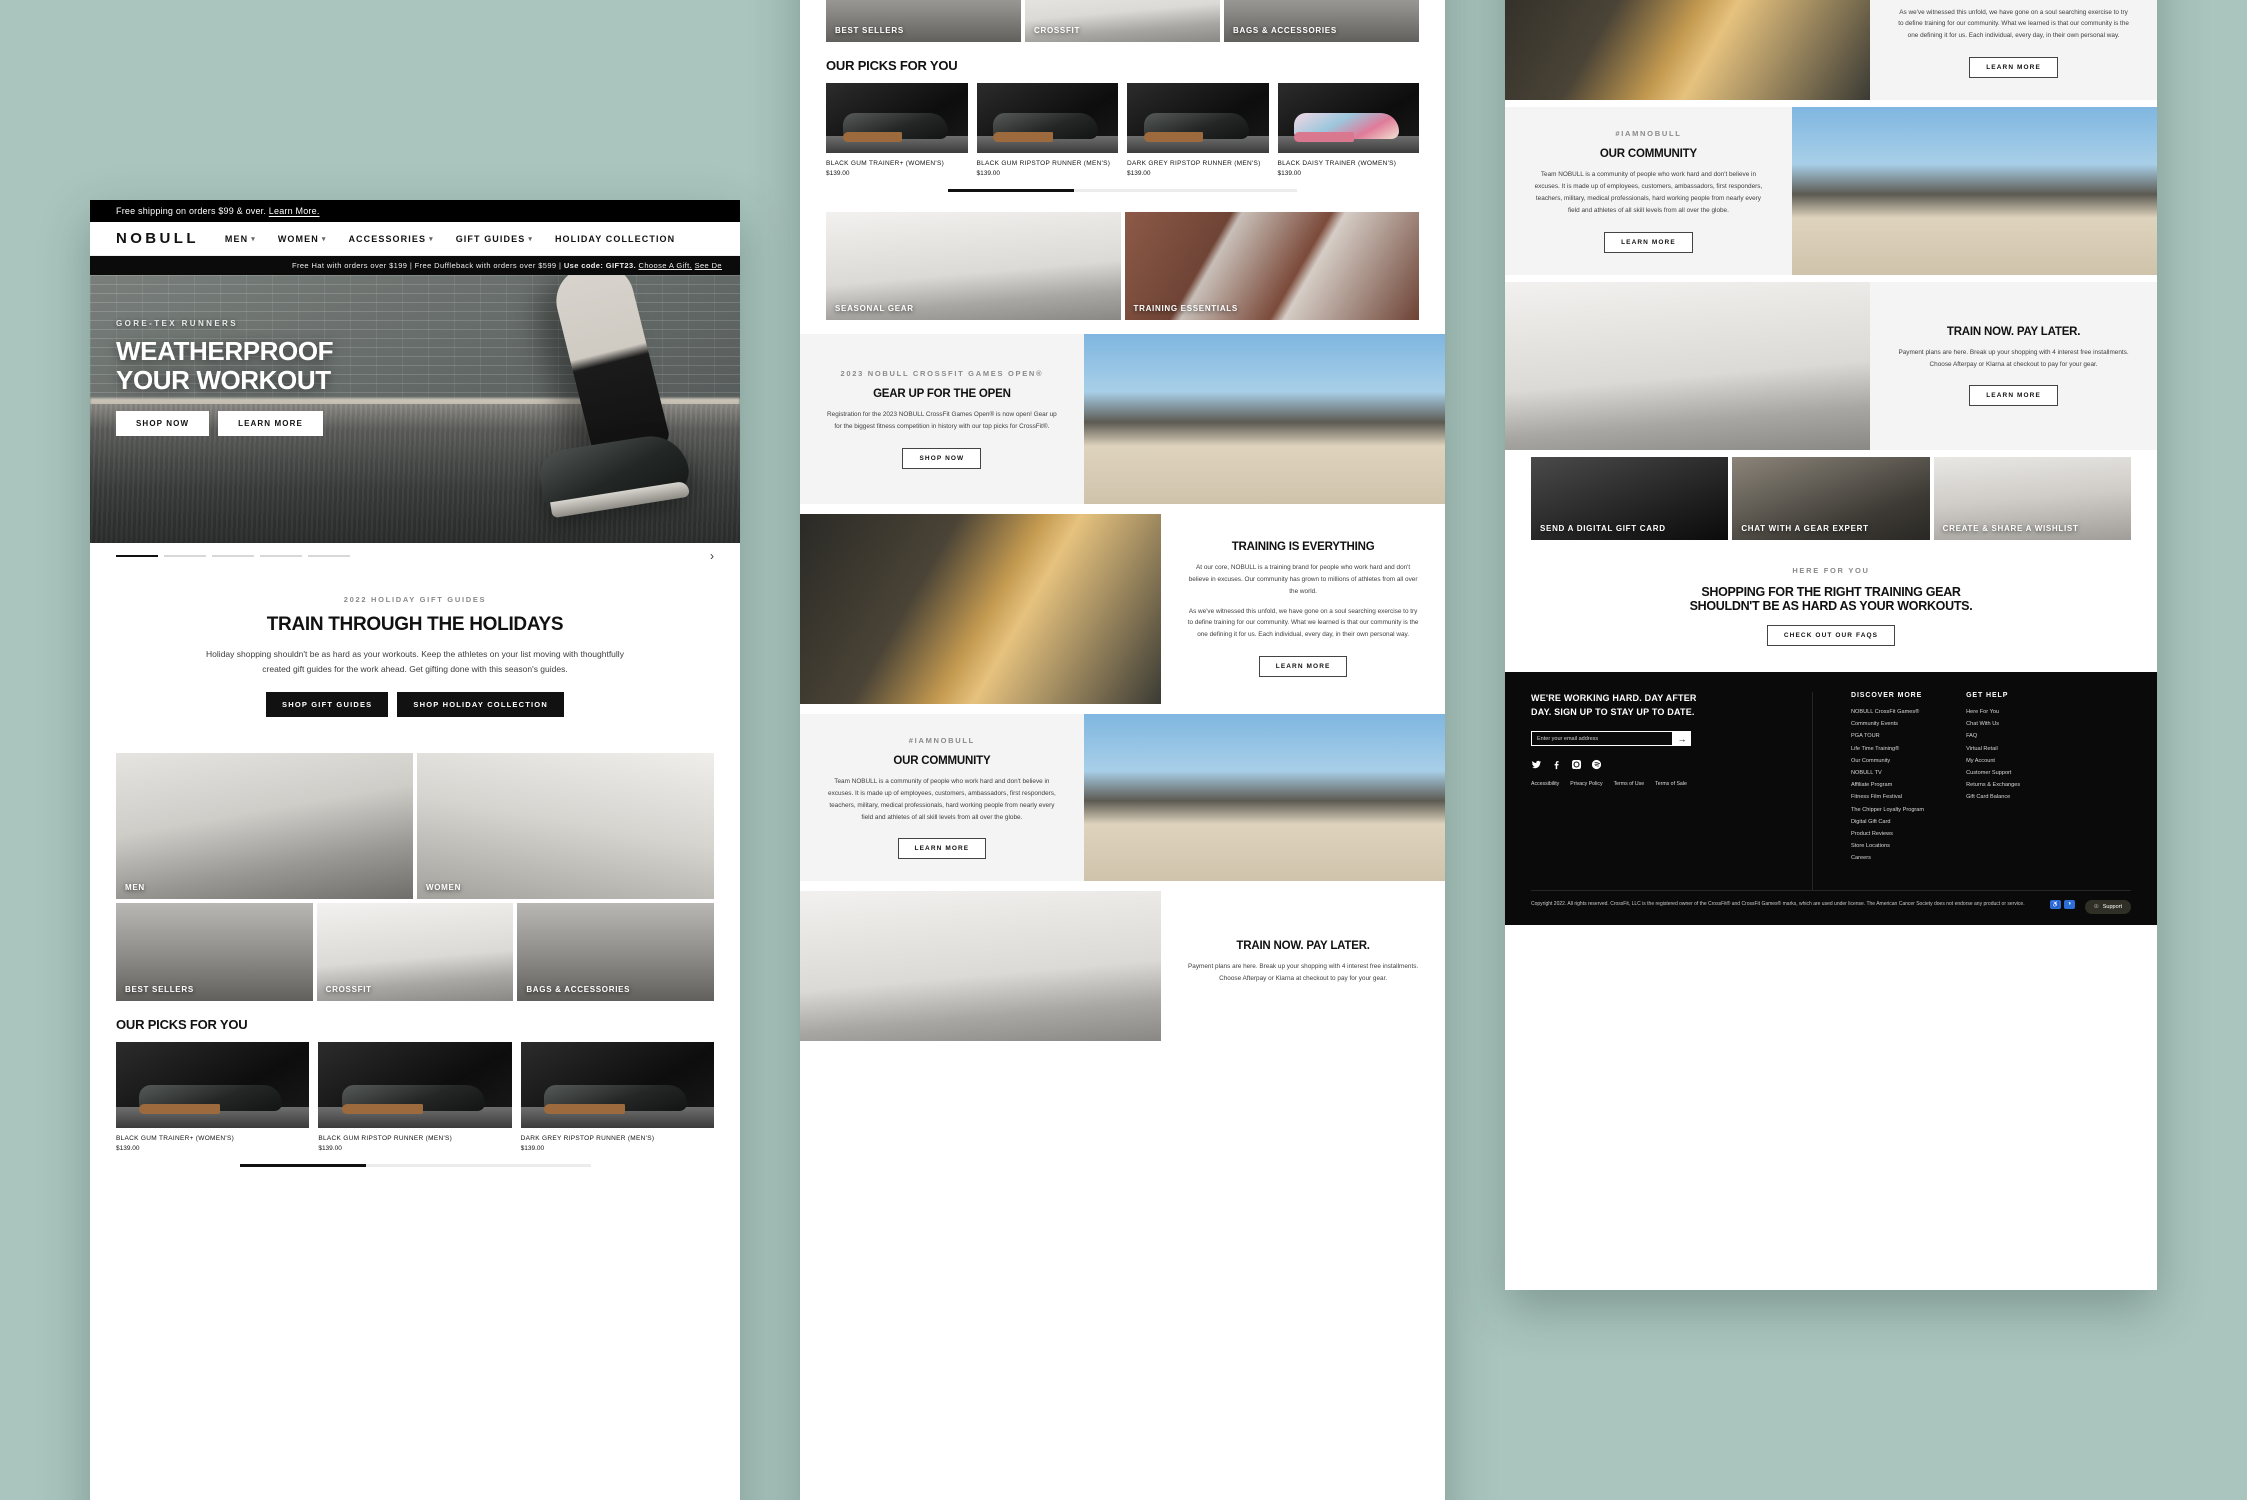 Image resolution: width=2247 pixels, height=1500 pixels. Describe the element at coordinates (264, 826) in the screenshot. I see `category-tile-men: MEN` at that location.